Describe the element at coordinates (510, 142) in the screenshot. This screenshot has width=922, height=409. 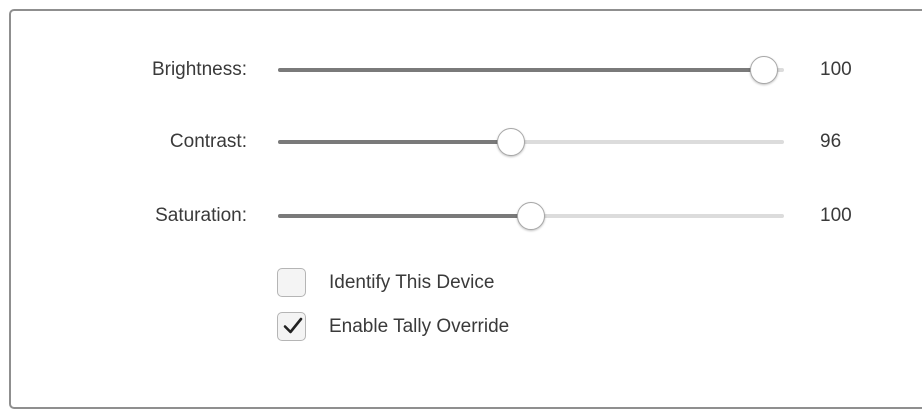
I see `contrast-slider-thumb` at that location.